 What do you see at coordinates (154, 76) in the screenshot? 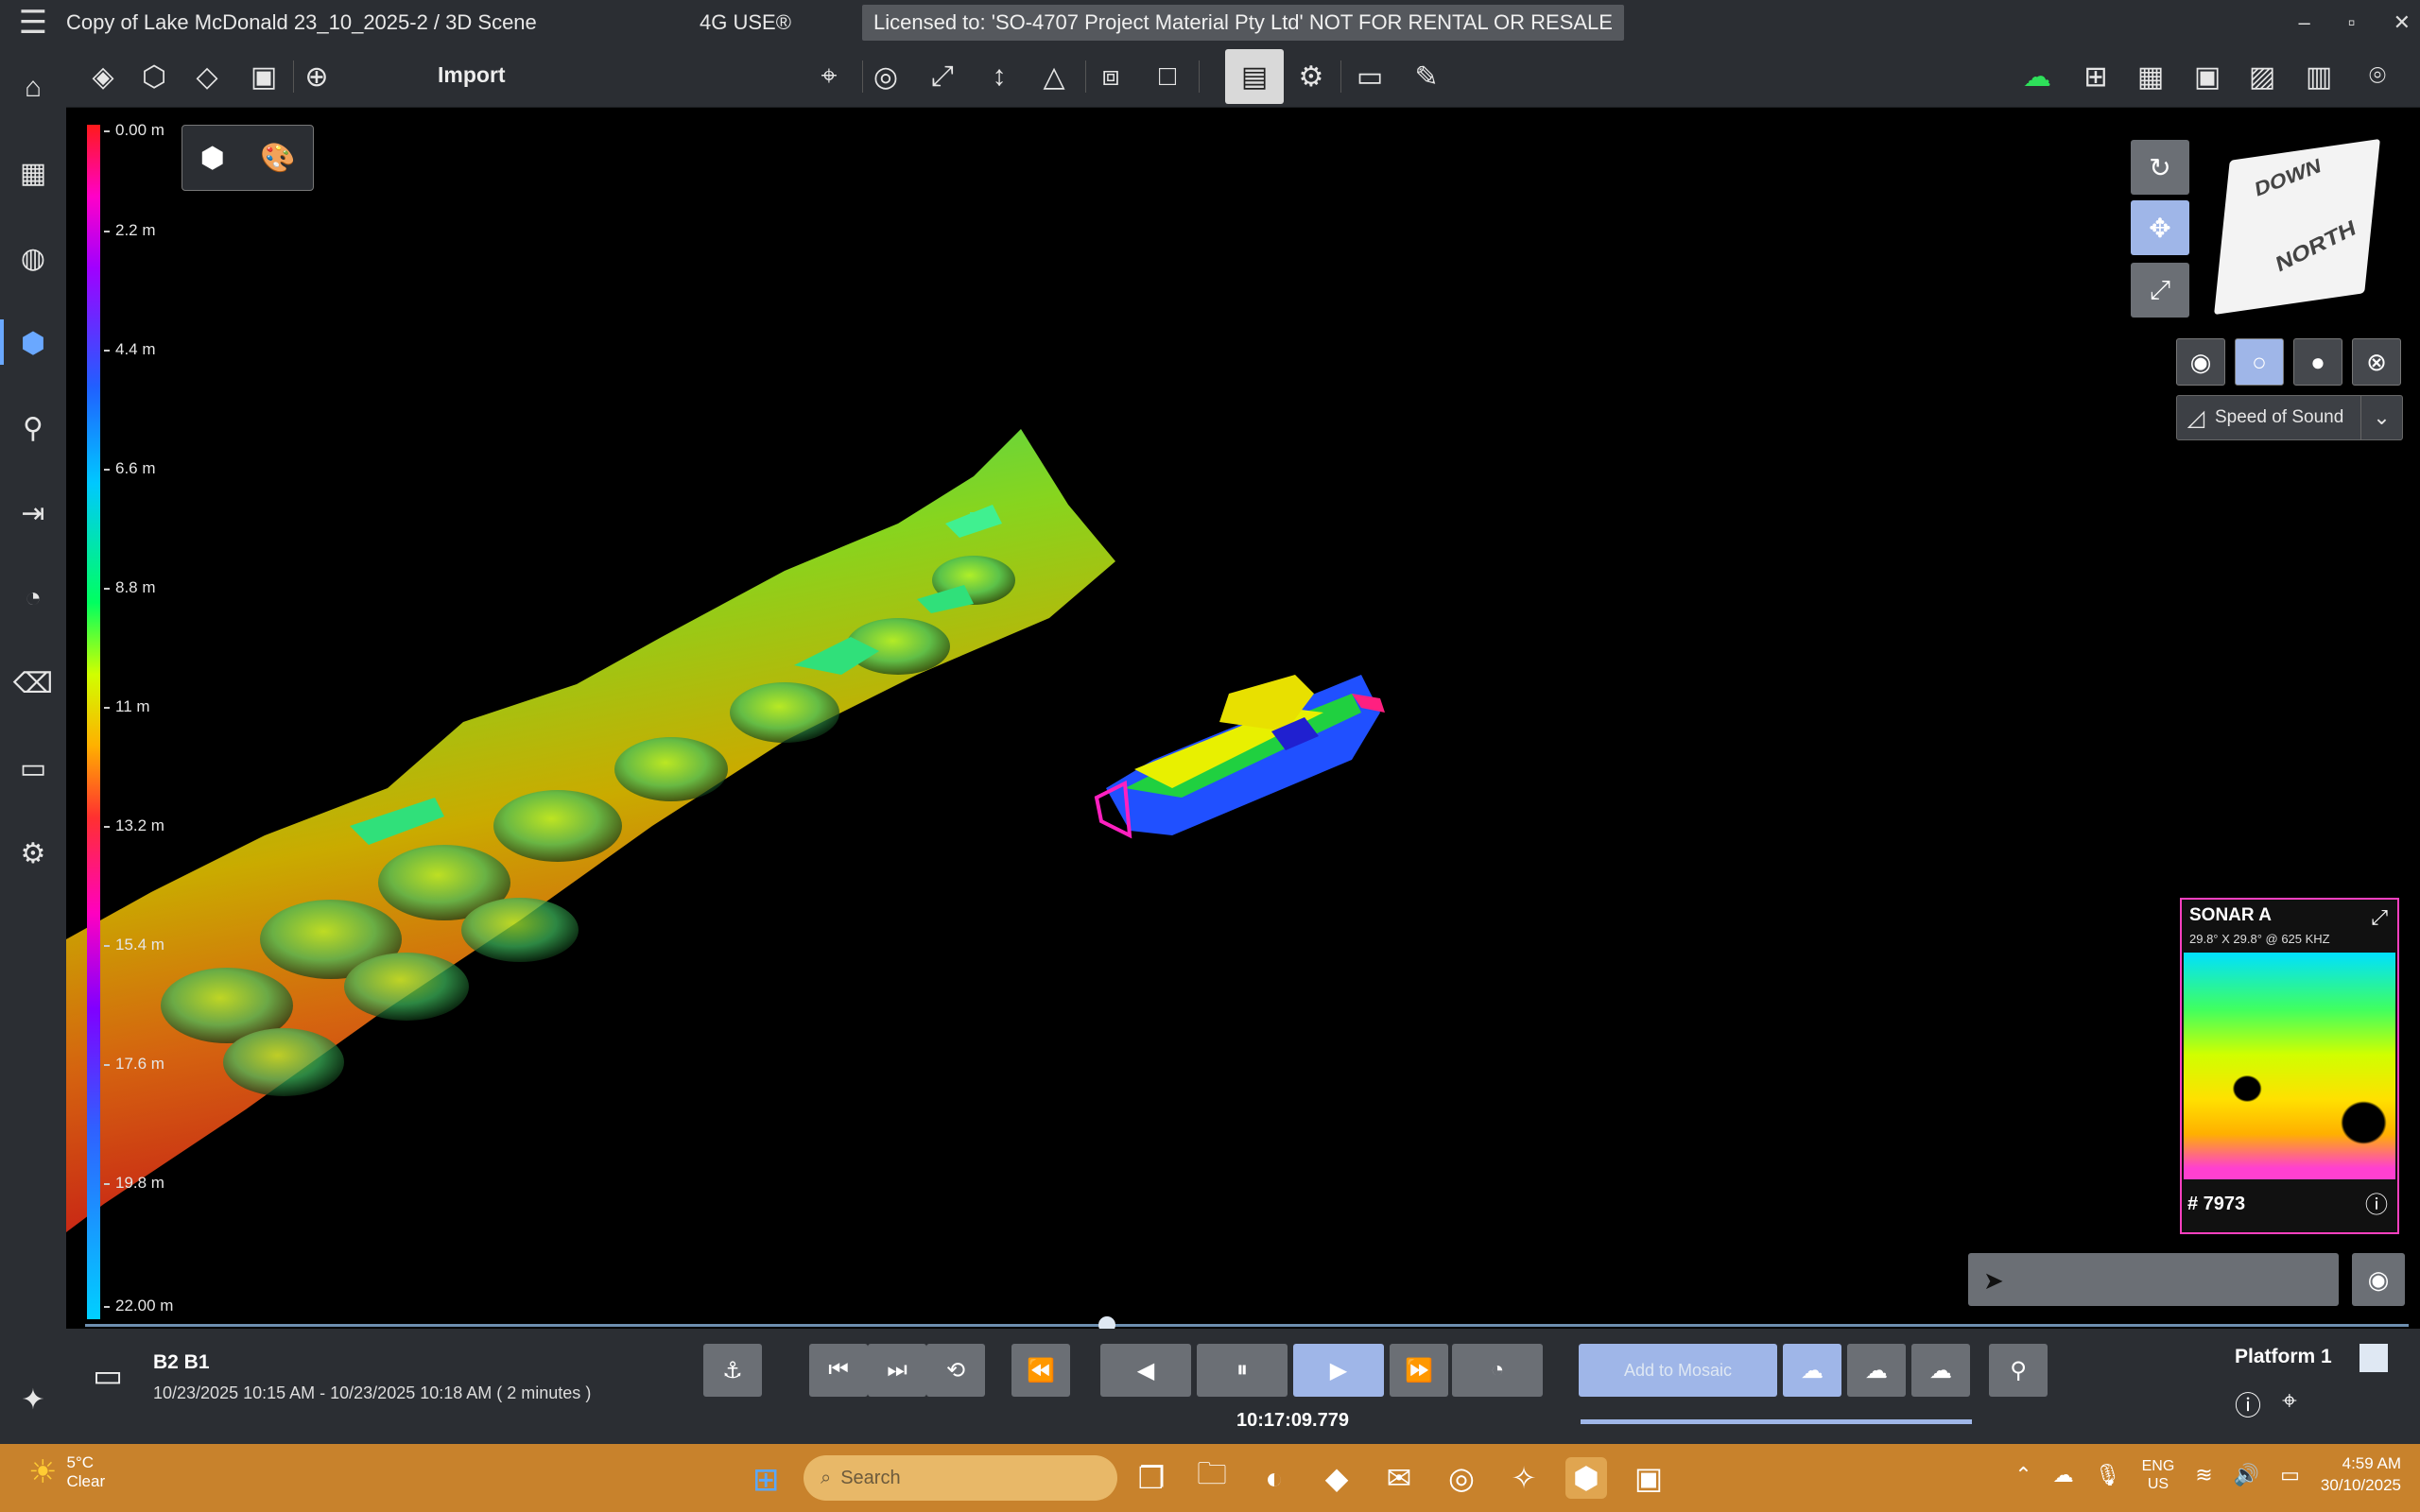
I see `cube-icon: ⬡` at bounding box center [154, 76].